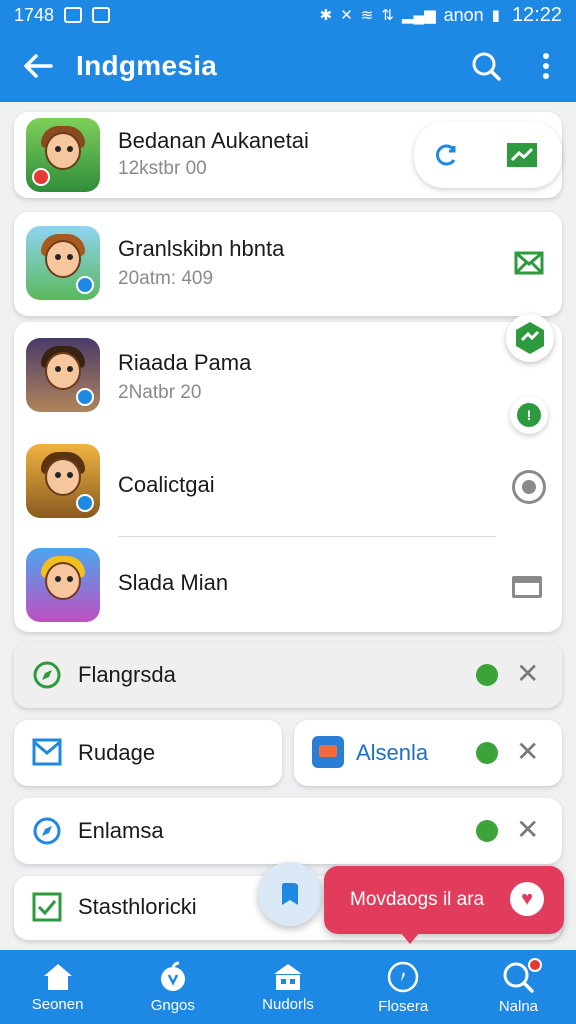 This screenshot has height=1024, width=576. Describe the element at coordinates (326, 15) in the screenshot. I see `bluetooth-icon: ✱` at that location.